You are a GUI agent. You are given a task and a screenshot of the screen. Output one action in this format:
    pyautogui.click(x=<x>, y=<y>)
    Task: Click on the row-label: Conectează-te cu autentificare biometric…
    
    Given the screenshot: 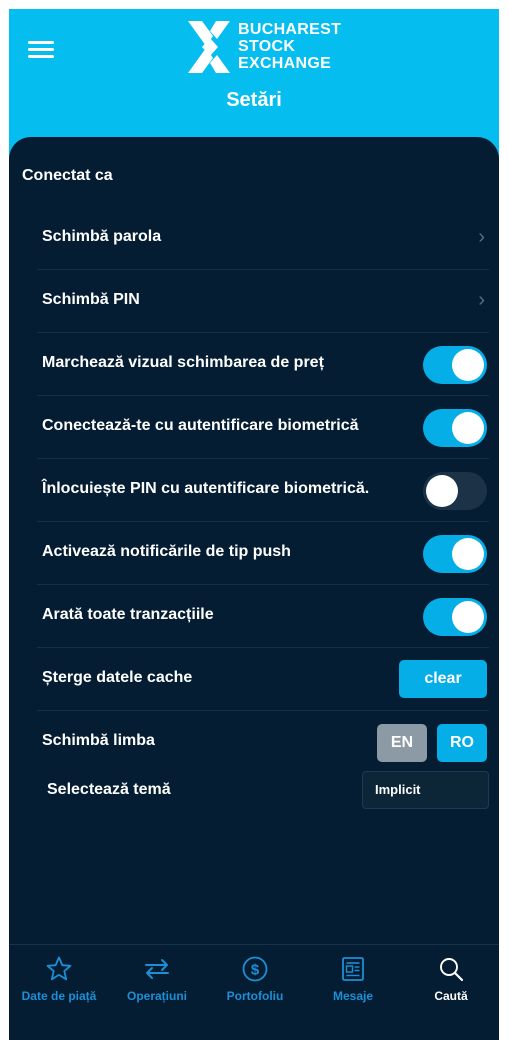 What is the action you would take?
    pyautogui.click(x=200, y=425)
    